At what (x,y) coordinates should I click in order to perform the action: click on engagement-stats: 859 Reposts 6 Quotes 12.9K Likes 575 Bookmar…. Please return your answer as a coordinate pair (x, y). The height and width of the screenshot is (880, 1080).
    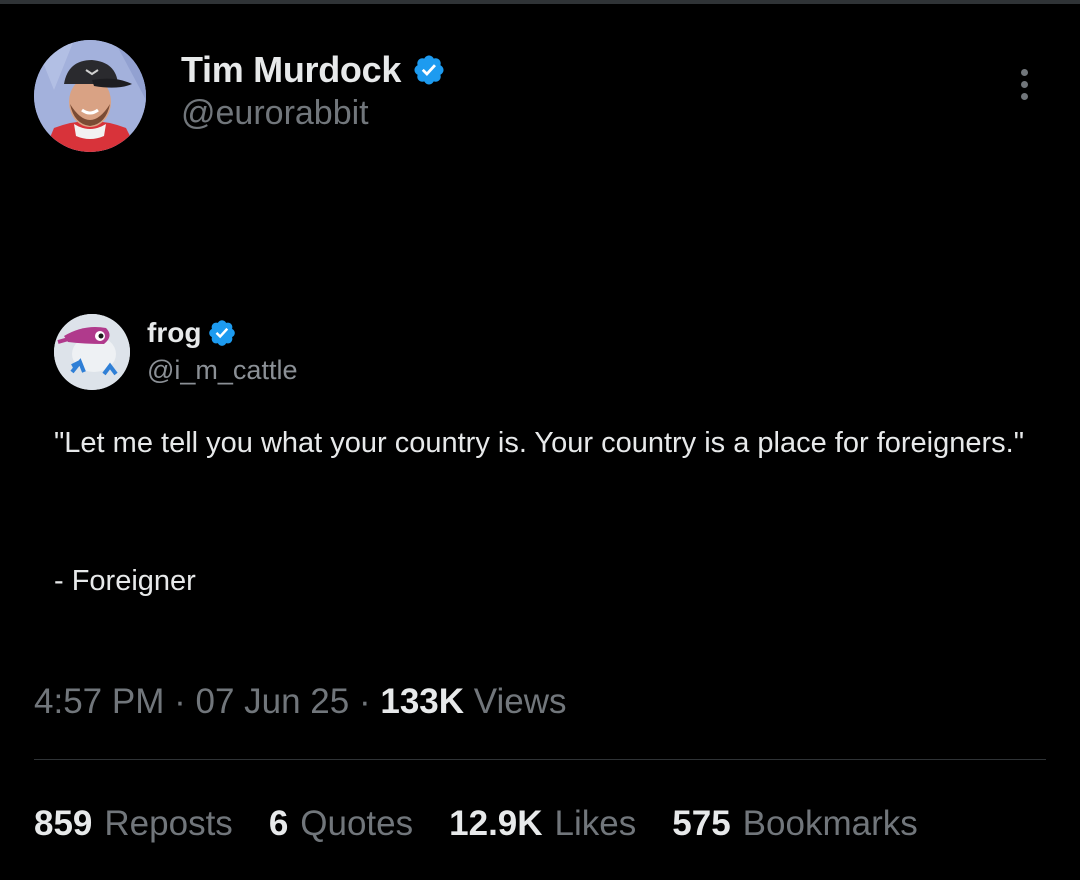
    Looking at the image, I should click on (494, 824).